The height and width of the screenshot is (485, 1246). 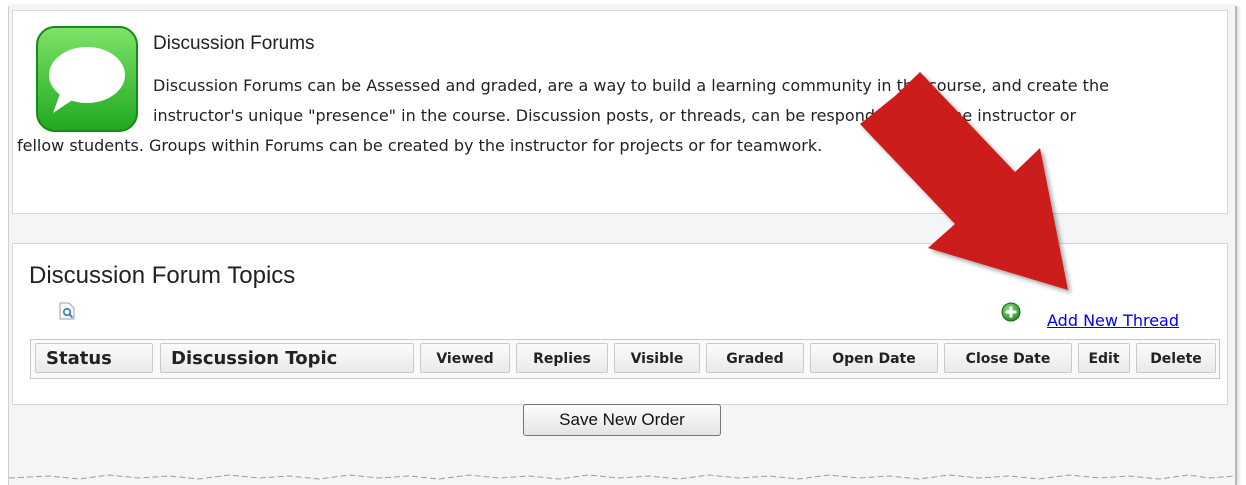 What do you see at coordinates (1104, 358) in the screenshot?
I see `column-header-edit: Edit` at bounding box center [1104, 358].